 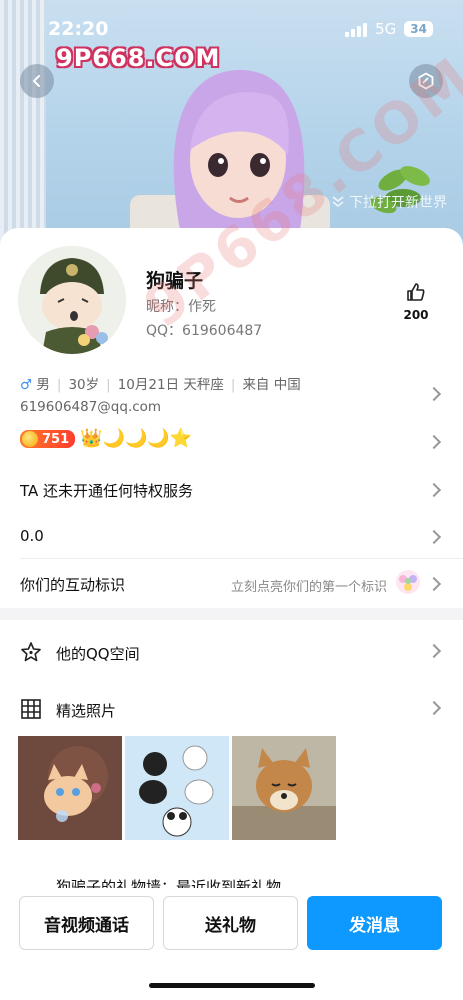 I want to click on male-icon: ♂, so click(x=26, y=385).